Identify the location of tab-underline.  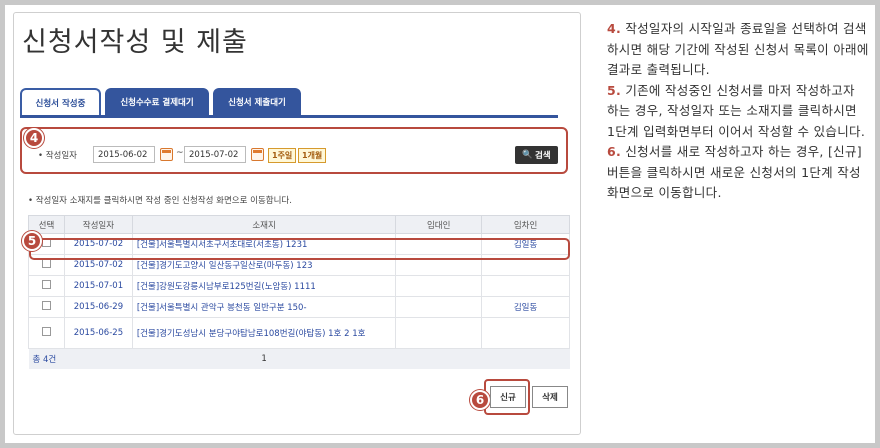
(289, 116).